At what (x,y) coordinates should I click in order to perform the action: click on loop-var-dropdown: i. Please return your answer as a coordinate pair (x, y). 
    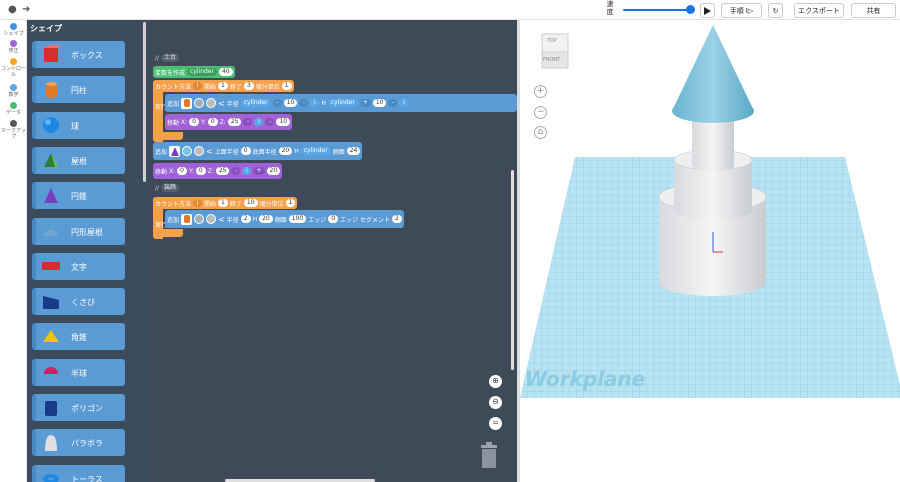
    Looking at the image, I should click on (198, 86).